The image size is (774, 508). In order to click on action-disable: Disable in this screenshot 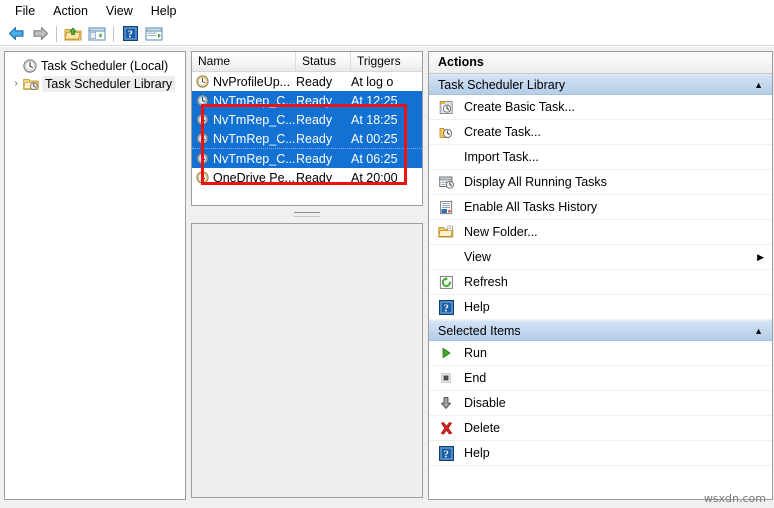, I will do `click(600, 403)`.